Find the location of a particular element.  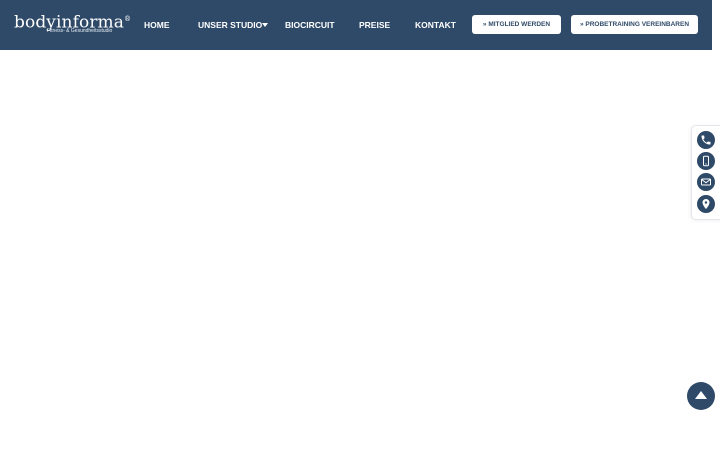

chevron-down-icon is located at coordinates (265, 25).